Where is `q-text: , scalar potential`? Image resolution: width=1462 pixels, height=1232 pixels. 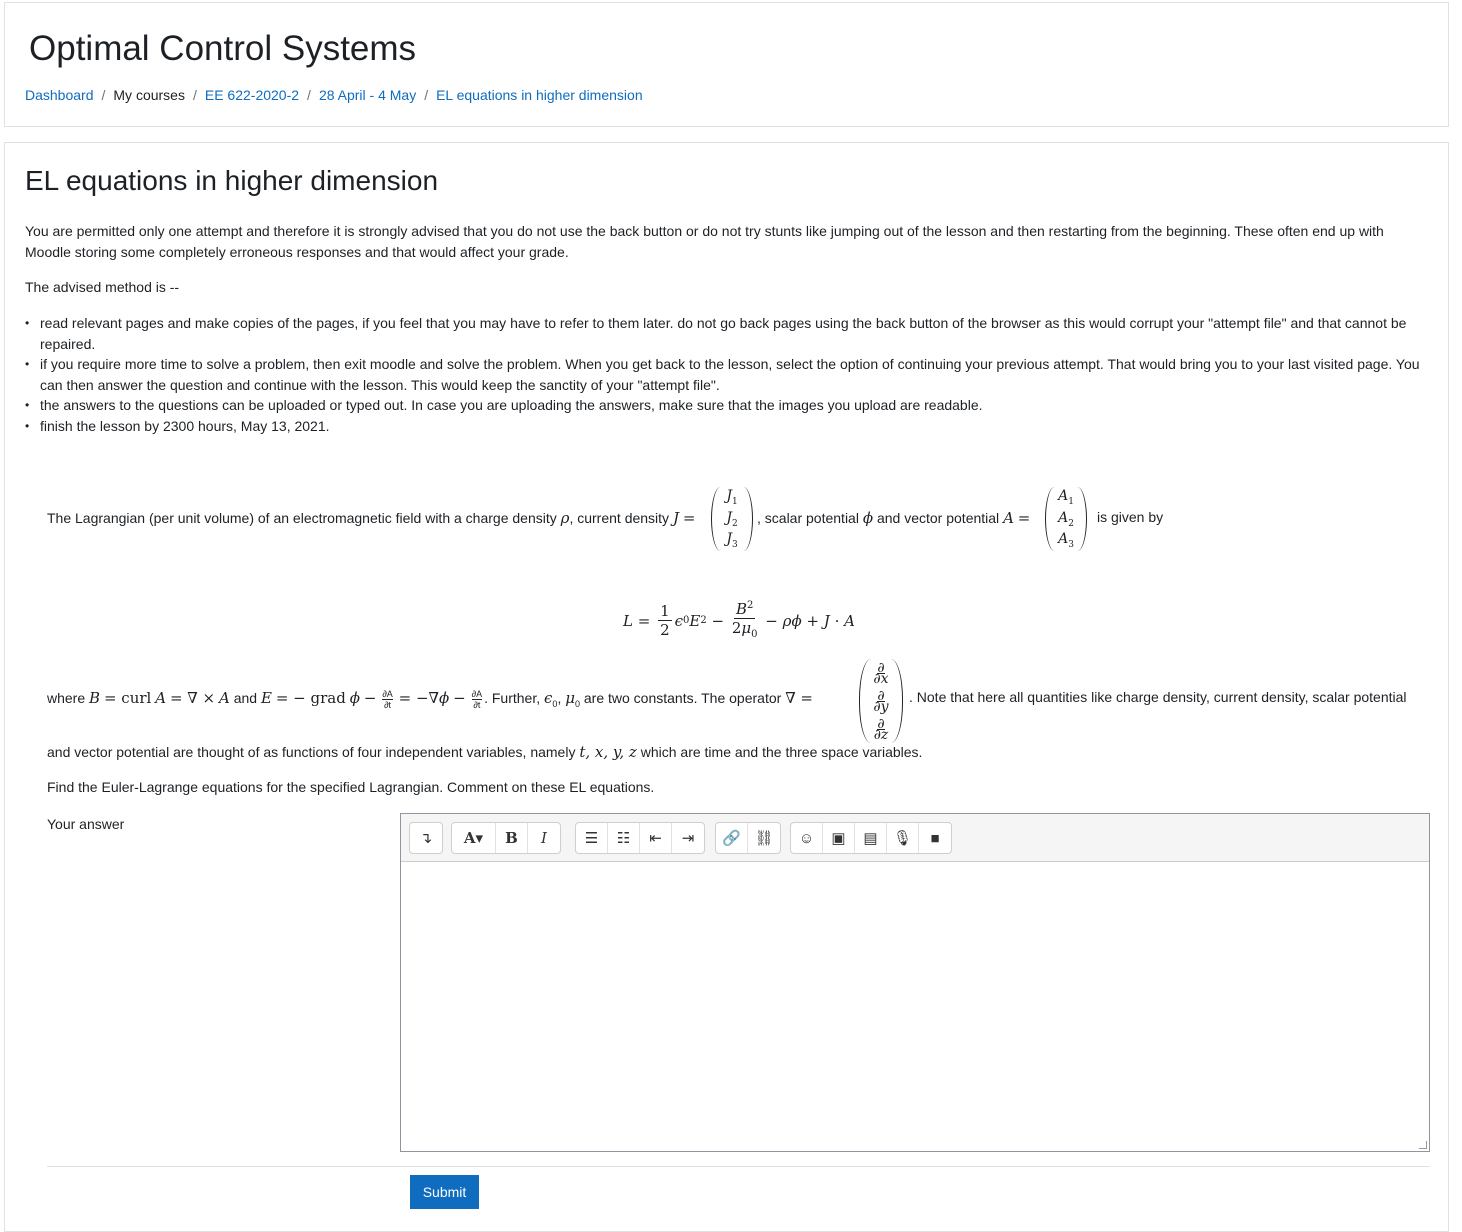 q-text: , scalar potential is located at coordinates (808, 518).